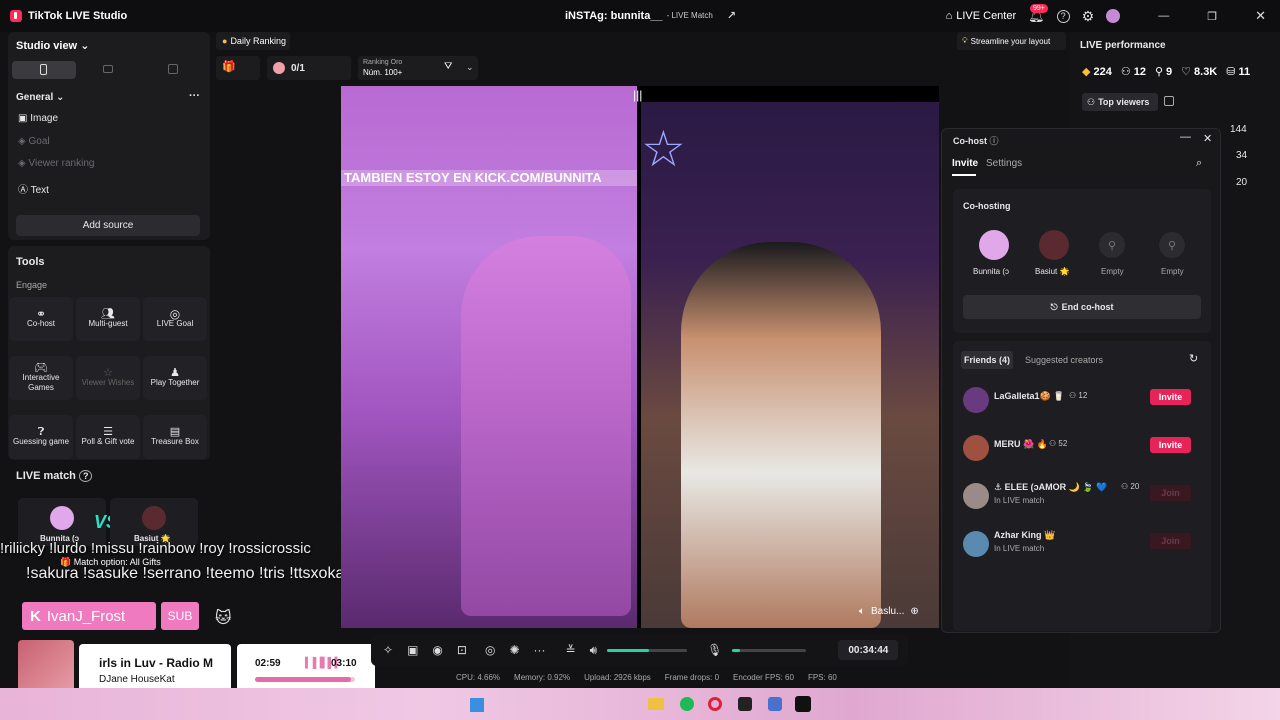 The width and height of the screenshot is (1280, 720). I want to click on interactive-games-tool: 🎮︎ Interactive Games, so click(41, 378).